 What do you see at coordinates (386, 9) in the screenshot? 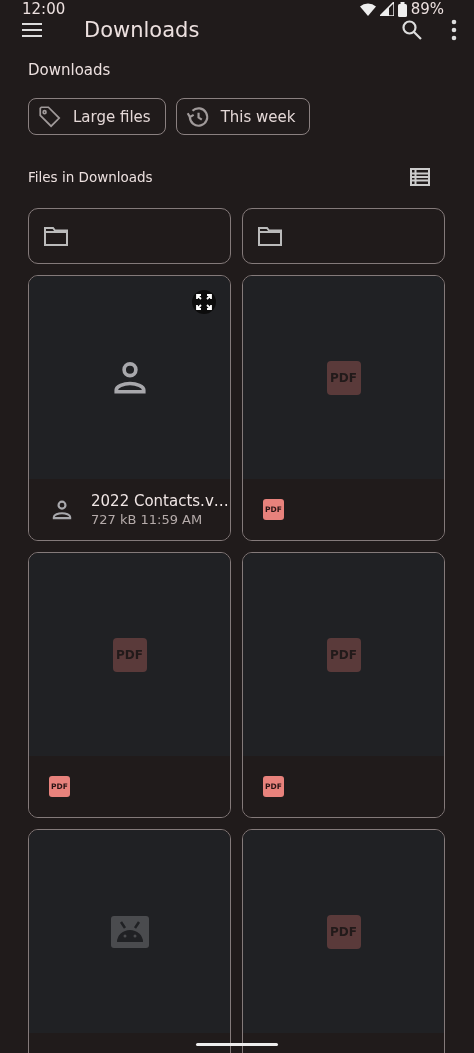
I see `signal-icon` at bounding box center [386, 9].